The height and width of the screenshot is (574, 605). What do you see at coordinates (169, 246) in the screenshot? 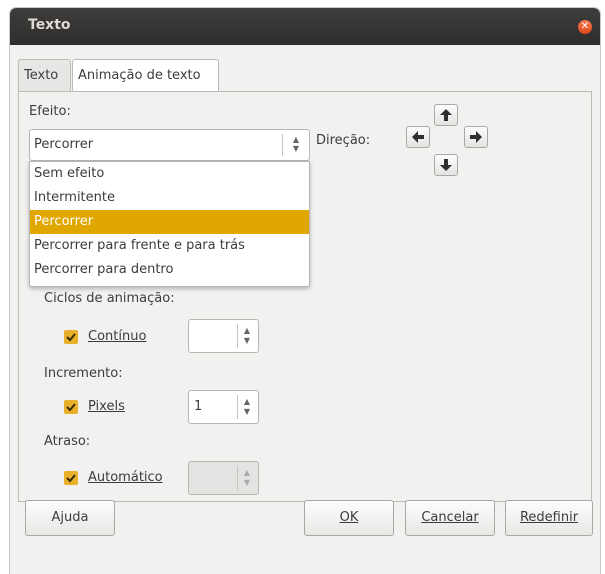
I see `dropdown-option: Percorrer para frente e para trás` at bounding box center [169, 246].